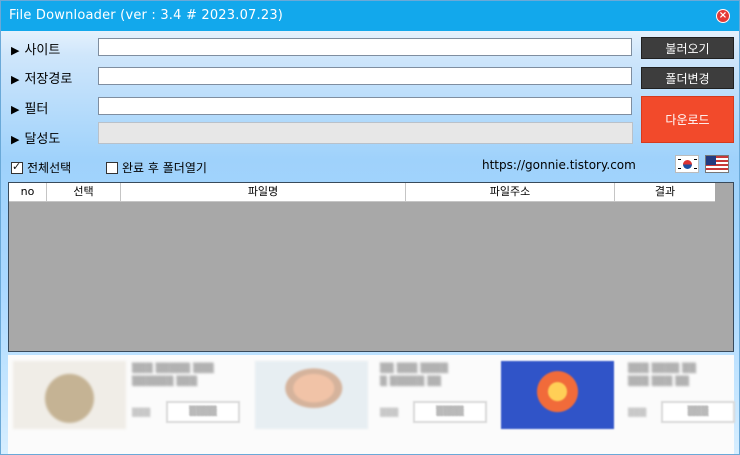 The image size is (740, 455). I want to click on site-label-text: 사이트, so click(42, 50).